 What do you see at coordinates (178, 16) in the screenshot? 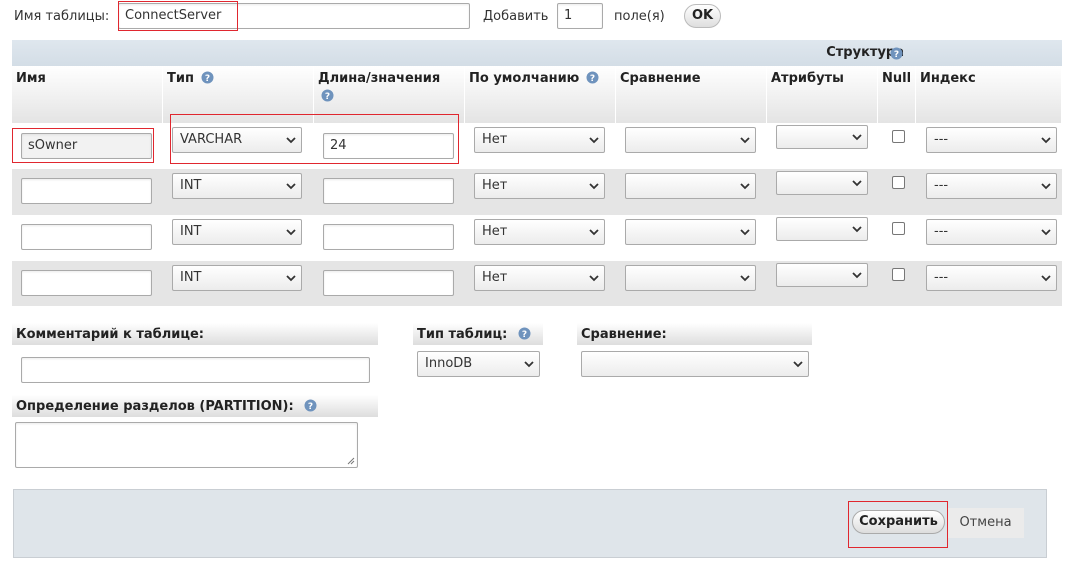
I see `table-name-highlight` at bounding box center [178, 16].